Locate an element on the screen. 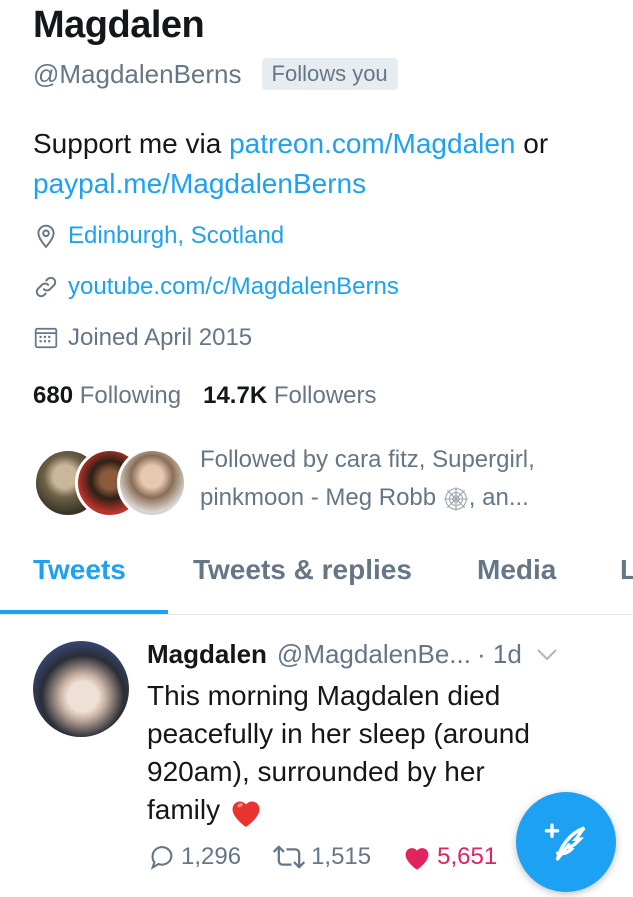 This screenshot has height=897, width=633. tweet-actions: 1,296 1,515 5,651 is located at coordinates (337, 857).